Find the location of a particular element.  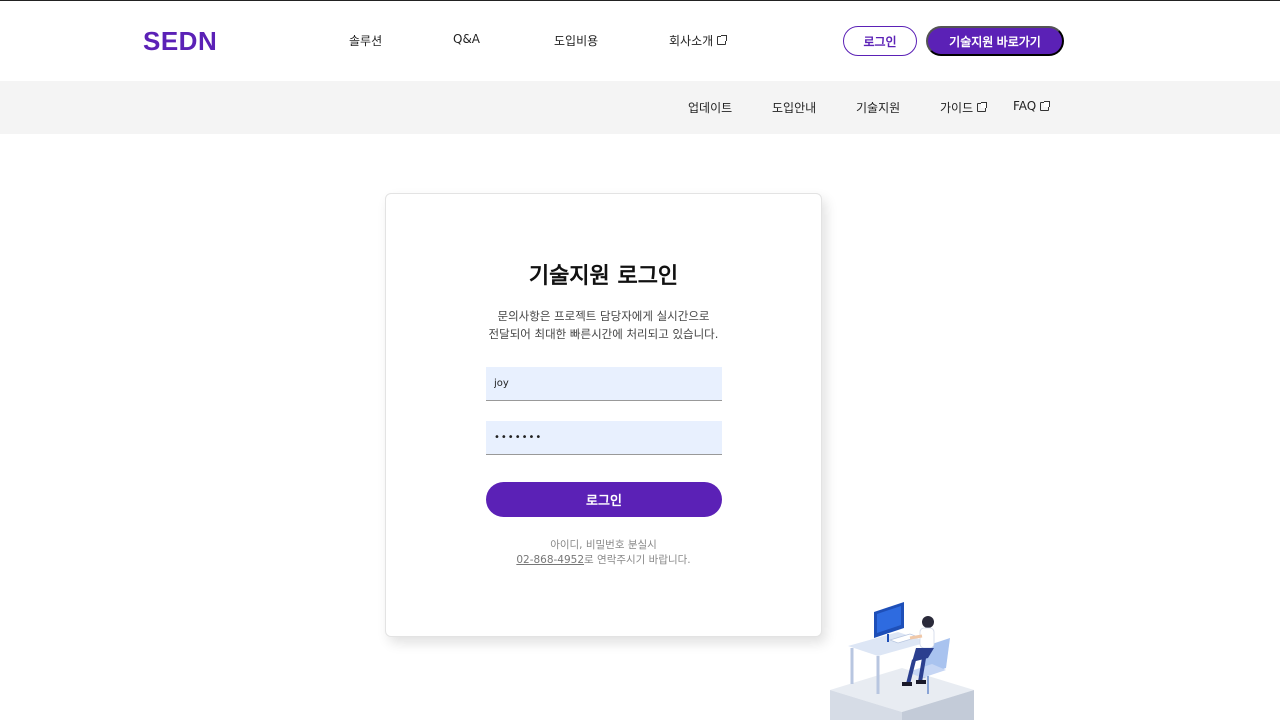

help-line-2: 02-868-4952로 연락주시기 바랍니다. is located at coordinates (603, 560).